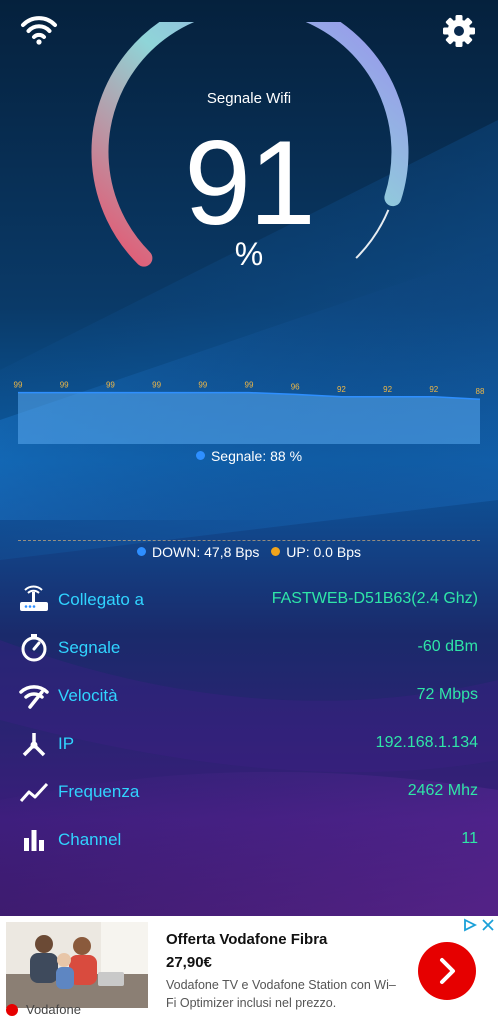 Image resolution: width=498 pixels, height=1024 pixels. I want to click on info-row-connected: Collegato a FASTWEB-D51B63(2.4 Ghz), so click(249, 600).